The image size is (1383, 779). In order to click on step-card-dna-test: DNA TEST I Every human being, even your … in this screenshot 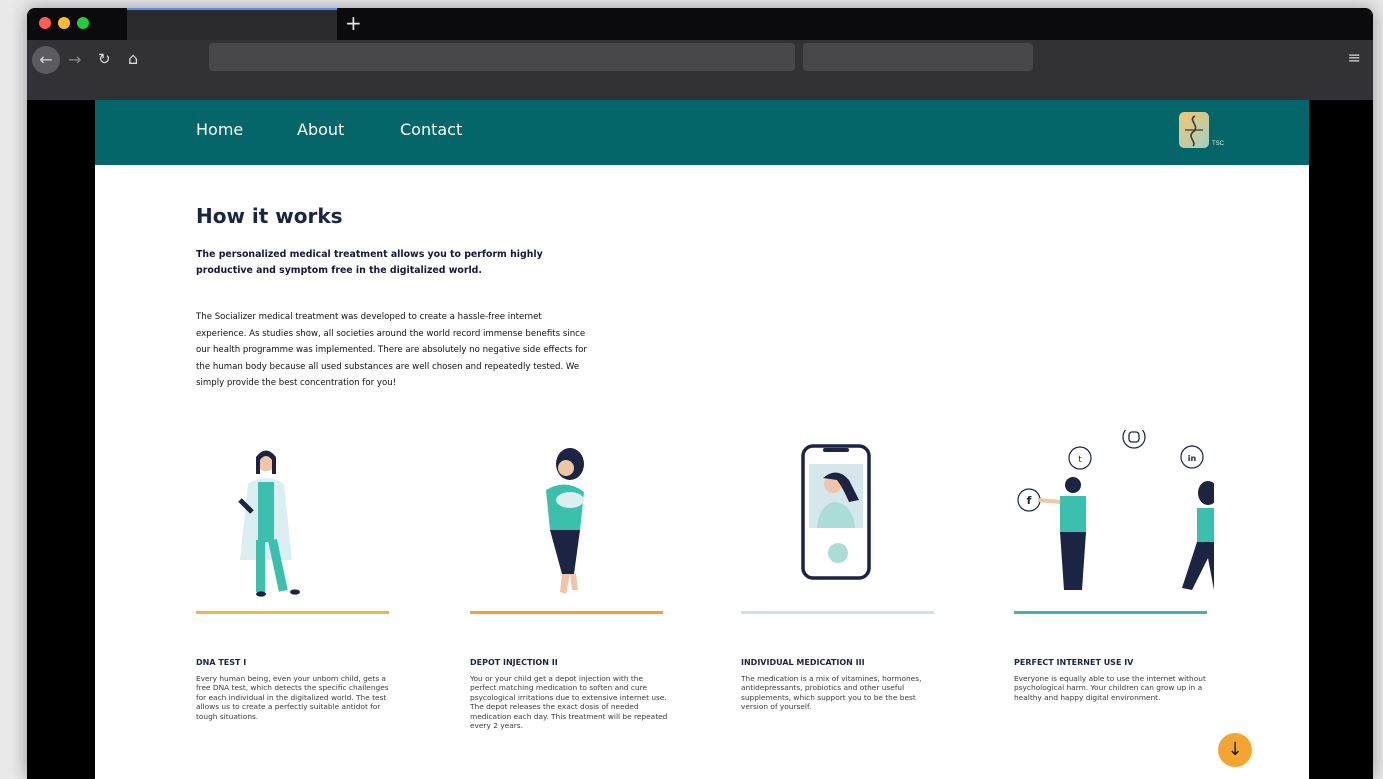, I will do `click(296, 605)`.